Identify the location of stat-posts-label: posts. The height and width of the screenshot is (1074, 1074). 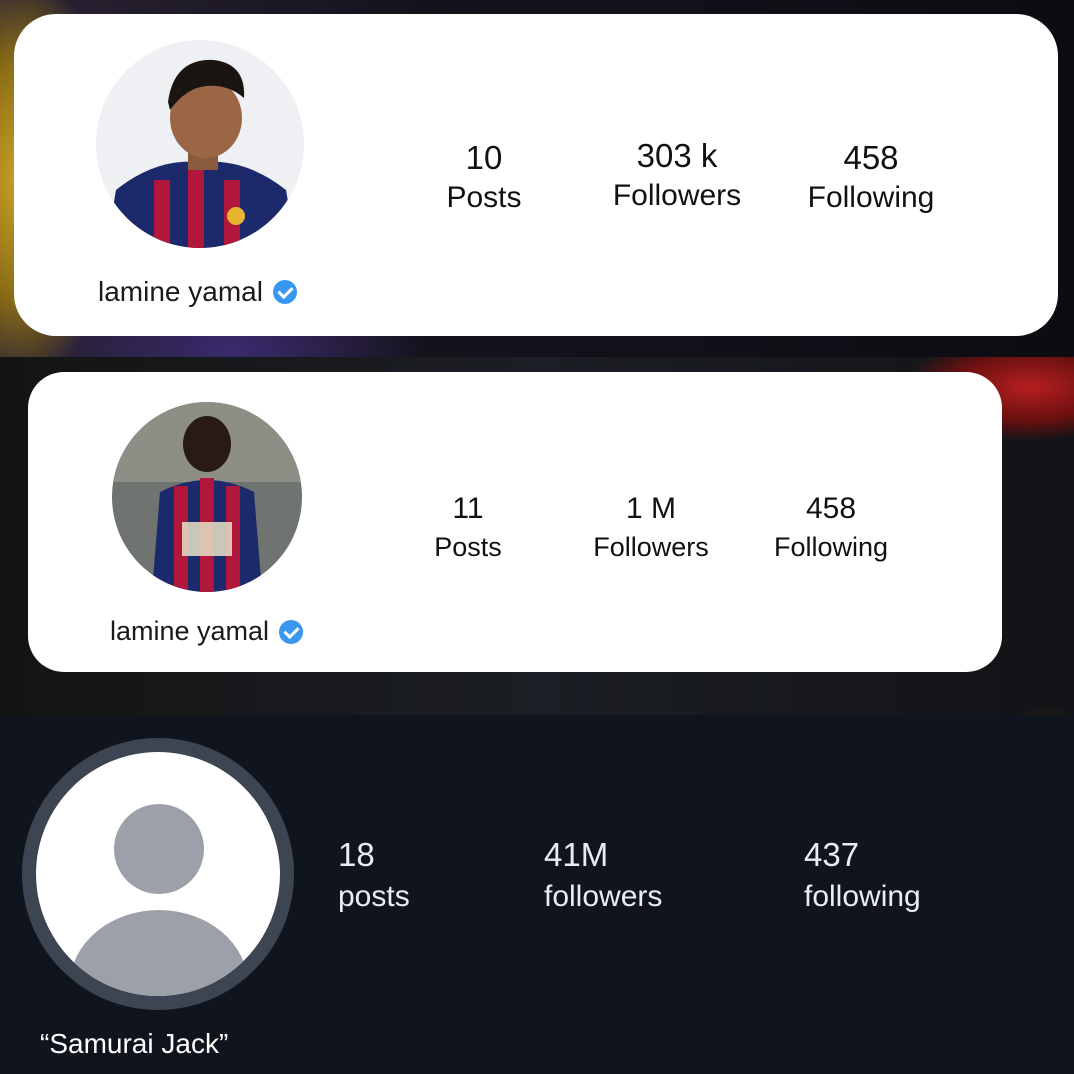
(374, 896).